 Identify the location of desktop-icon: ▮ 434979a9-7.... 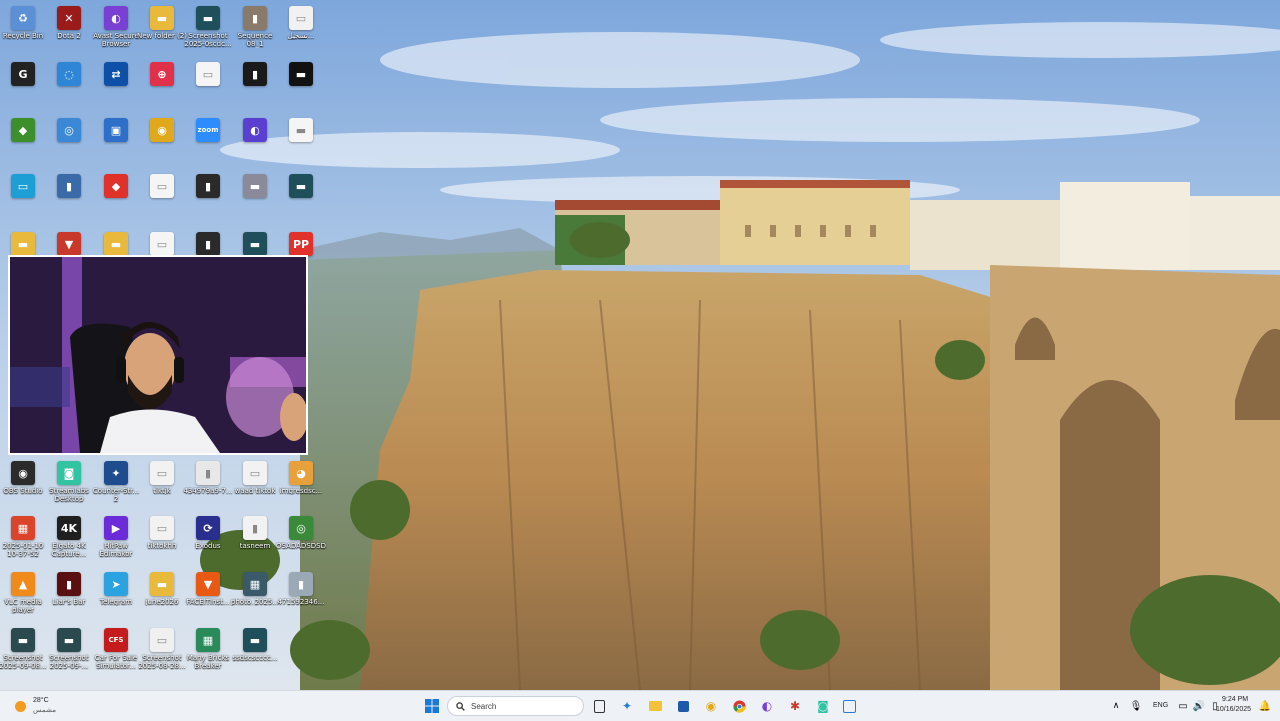
(208, 485).